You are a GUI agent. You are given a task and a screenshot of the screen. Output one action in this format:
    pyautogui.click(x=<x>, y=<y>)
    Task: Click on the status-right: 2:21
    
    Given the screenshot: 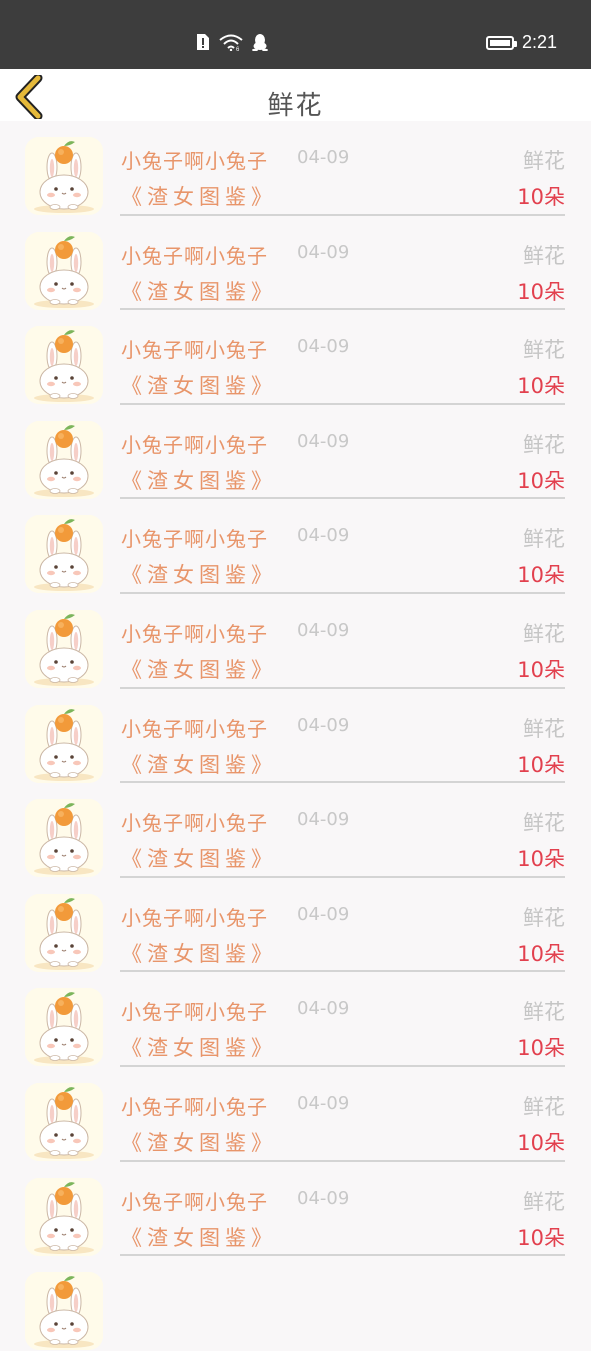 What is the action you would take?
    pyautogui.click(x=521, y=42)
    